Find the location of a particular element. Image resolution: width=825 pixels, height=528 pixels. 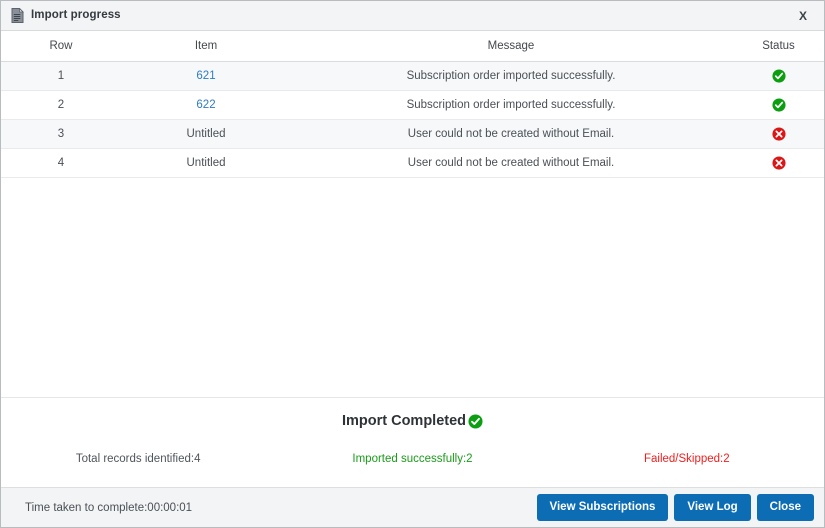

time-taken-label: Time taken to complete:00:00:01 is located at coordinates (109, 507).